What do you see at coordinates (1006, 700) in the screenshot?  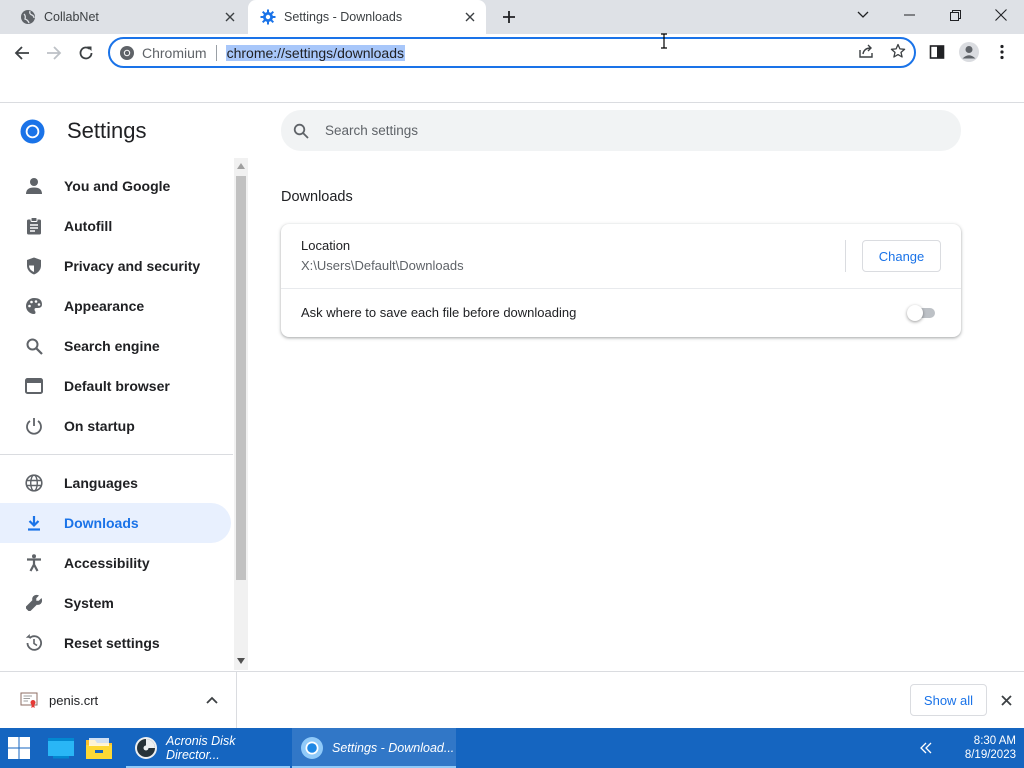 I see `close-shelf-icon` at bounding box center [1006, 700].